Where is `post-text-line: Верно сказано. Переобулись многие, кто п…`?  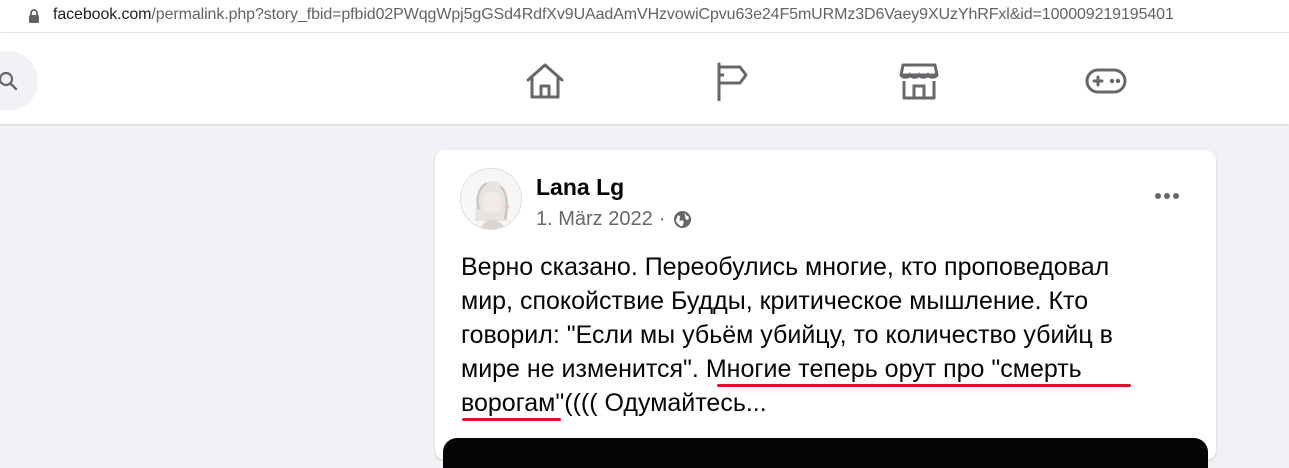 post-text-line: Верно сказано. Переобулись многие, кто п… is located at coordinates (785, 267).